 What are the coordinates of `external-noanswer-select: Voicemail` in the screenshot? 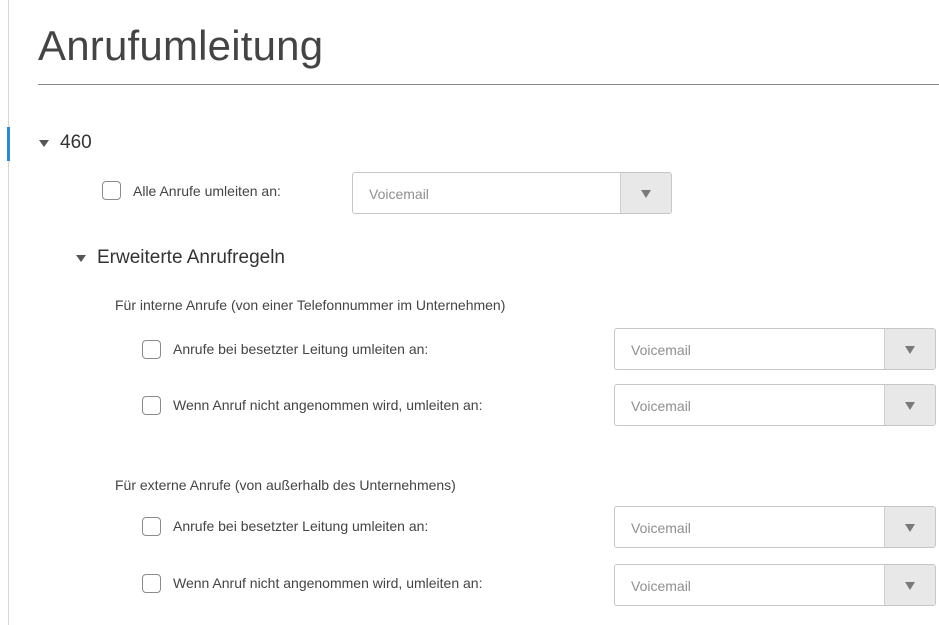 It's located at (775, 585).